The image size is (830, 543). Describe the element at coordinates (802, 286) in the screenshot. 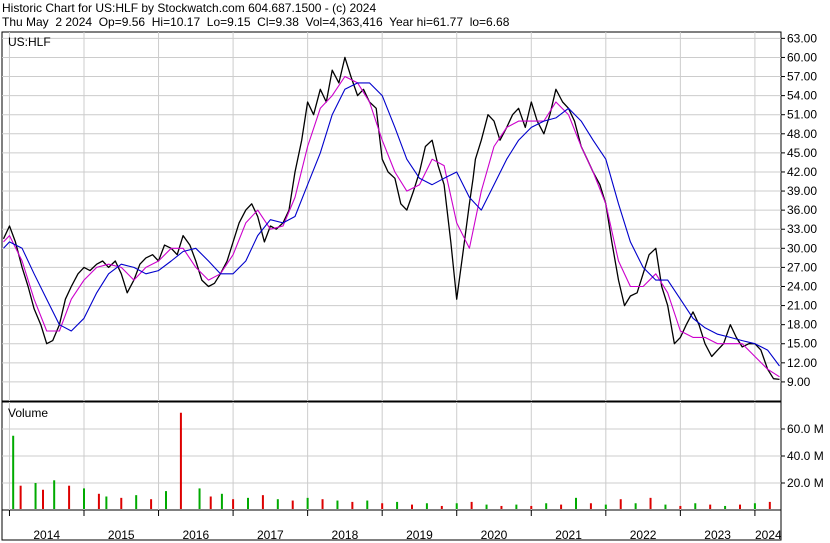

I see `price-tick-label: 24.00` at that location.